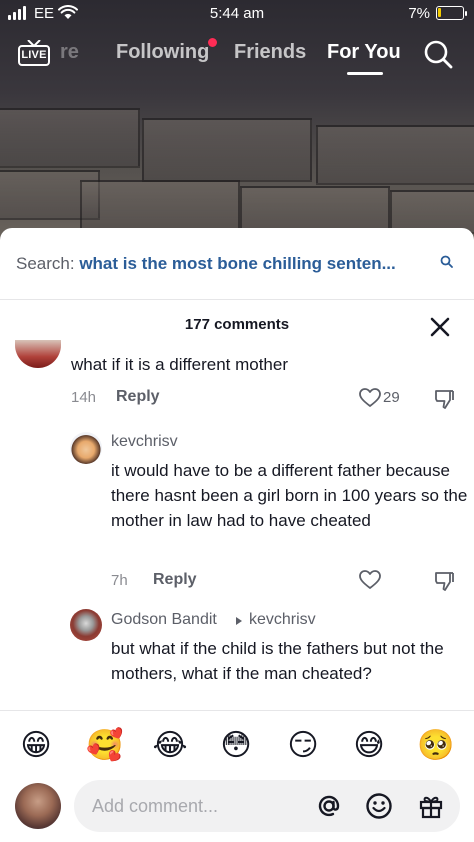 This screenshot has width=474, height=842. I want to click on emoji-picker-icon, so click(379, 806).